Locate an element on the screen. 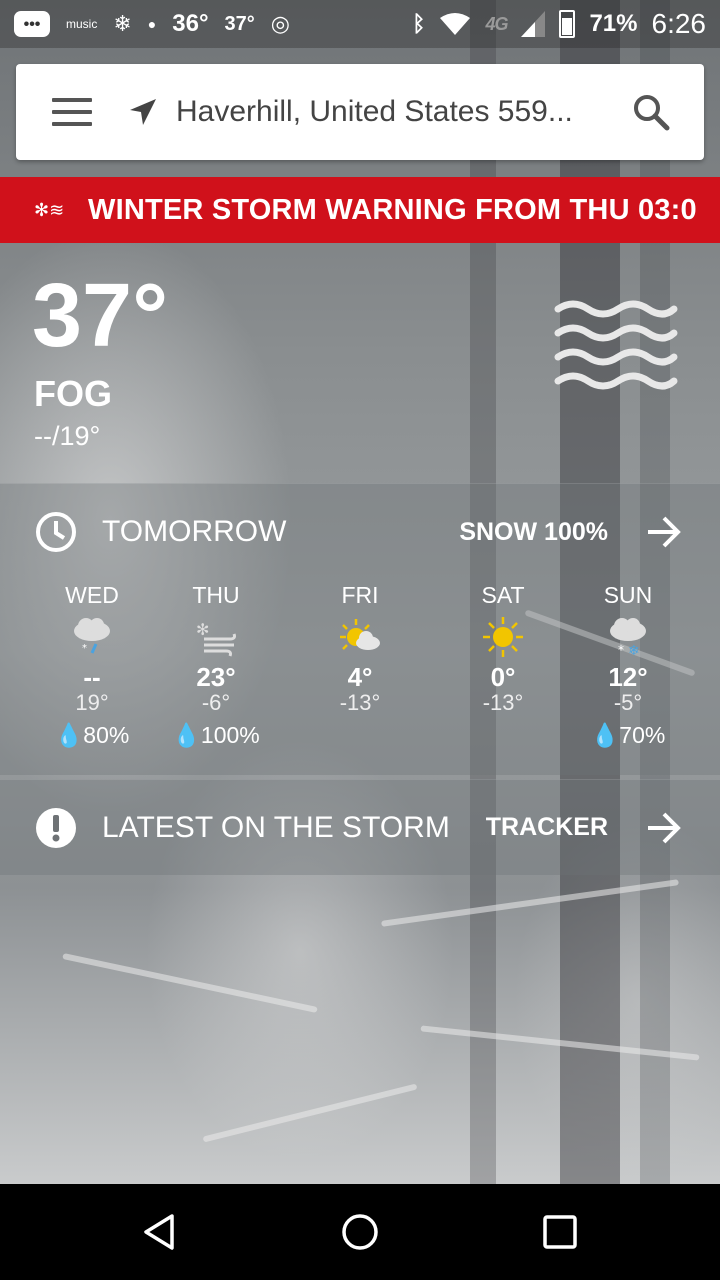  precip-value: 70% is located at coordinates (642, 735).